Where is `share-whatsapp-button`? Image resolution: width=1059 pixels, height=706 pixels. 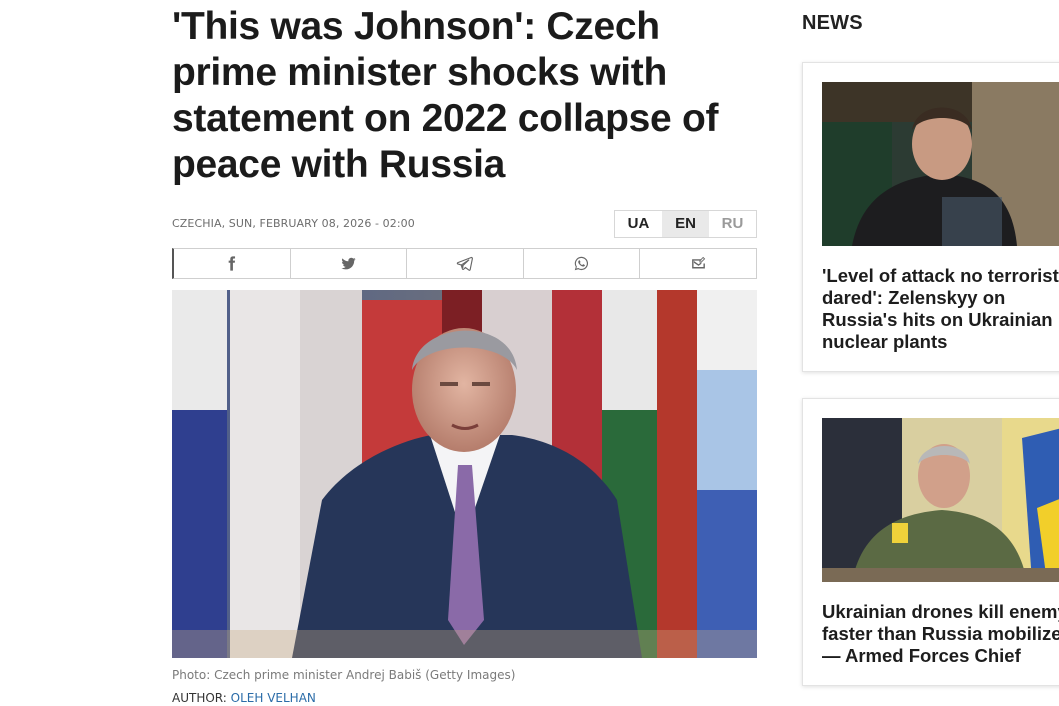 share-whatsapp-button is located at coordinates (582, 263).